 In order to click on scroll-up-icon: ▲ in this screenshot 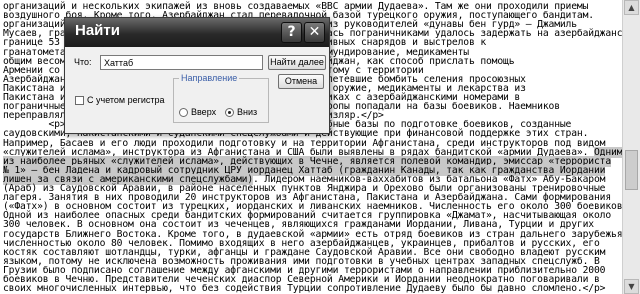, I will do `click(631, 7)`.